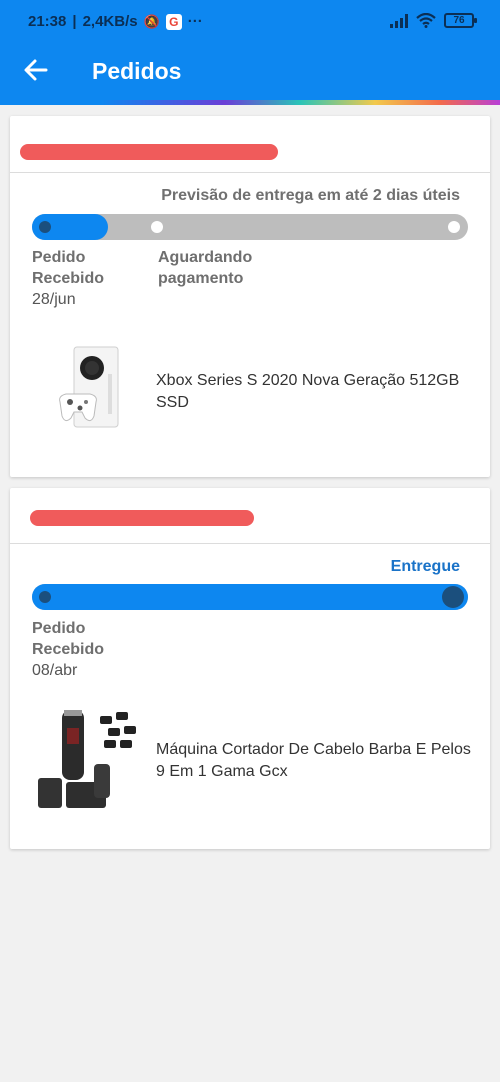  I want to click on delivery-status: Previsão de entrega em até 2 dias úteis, so click(310, 195).